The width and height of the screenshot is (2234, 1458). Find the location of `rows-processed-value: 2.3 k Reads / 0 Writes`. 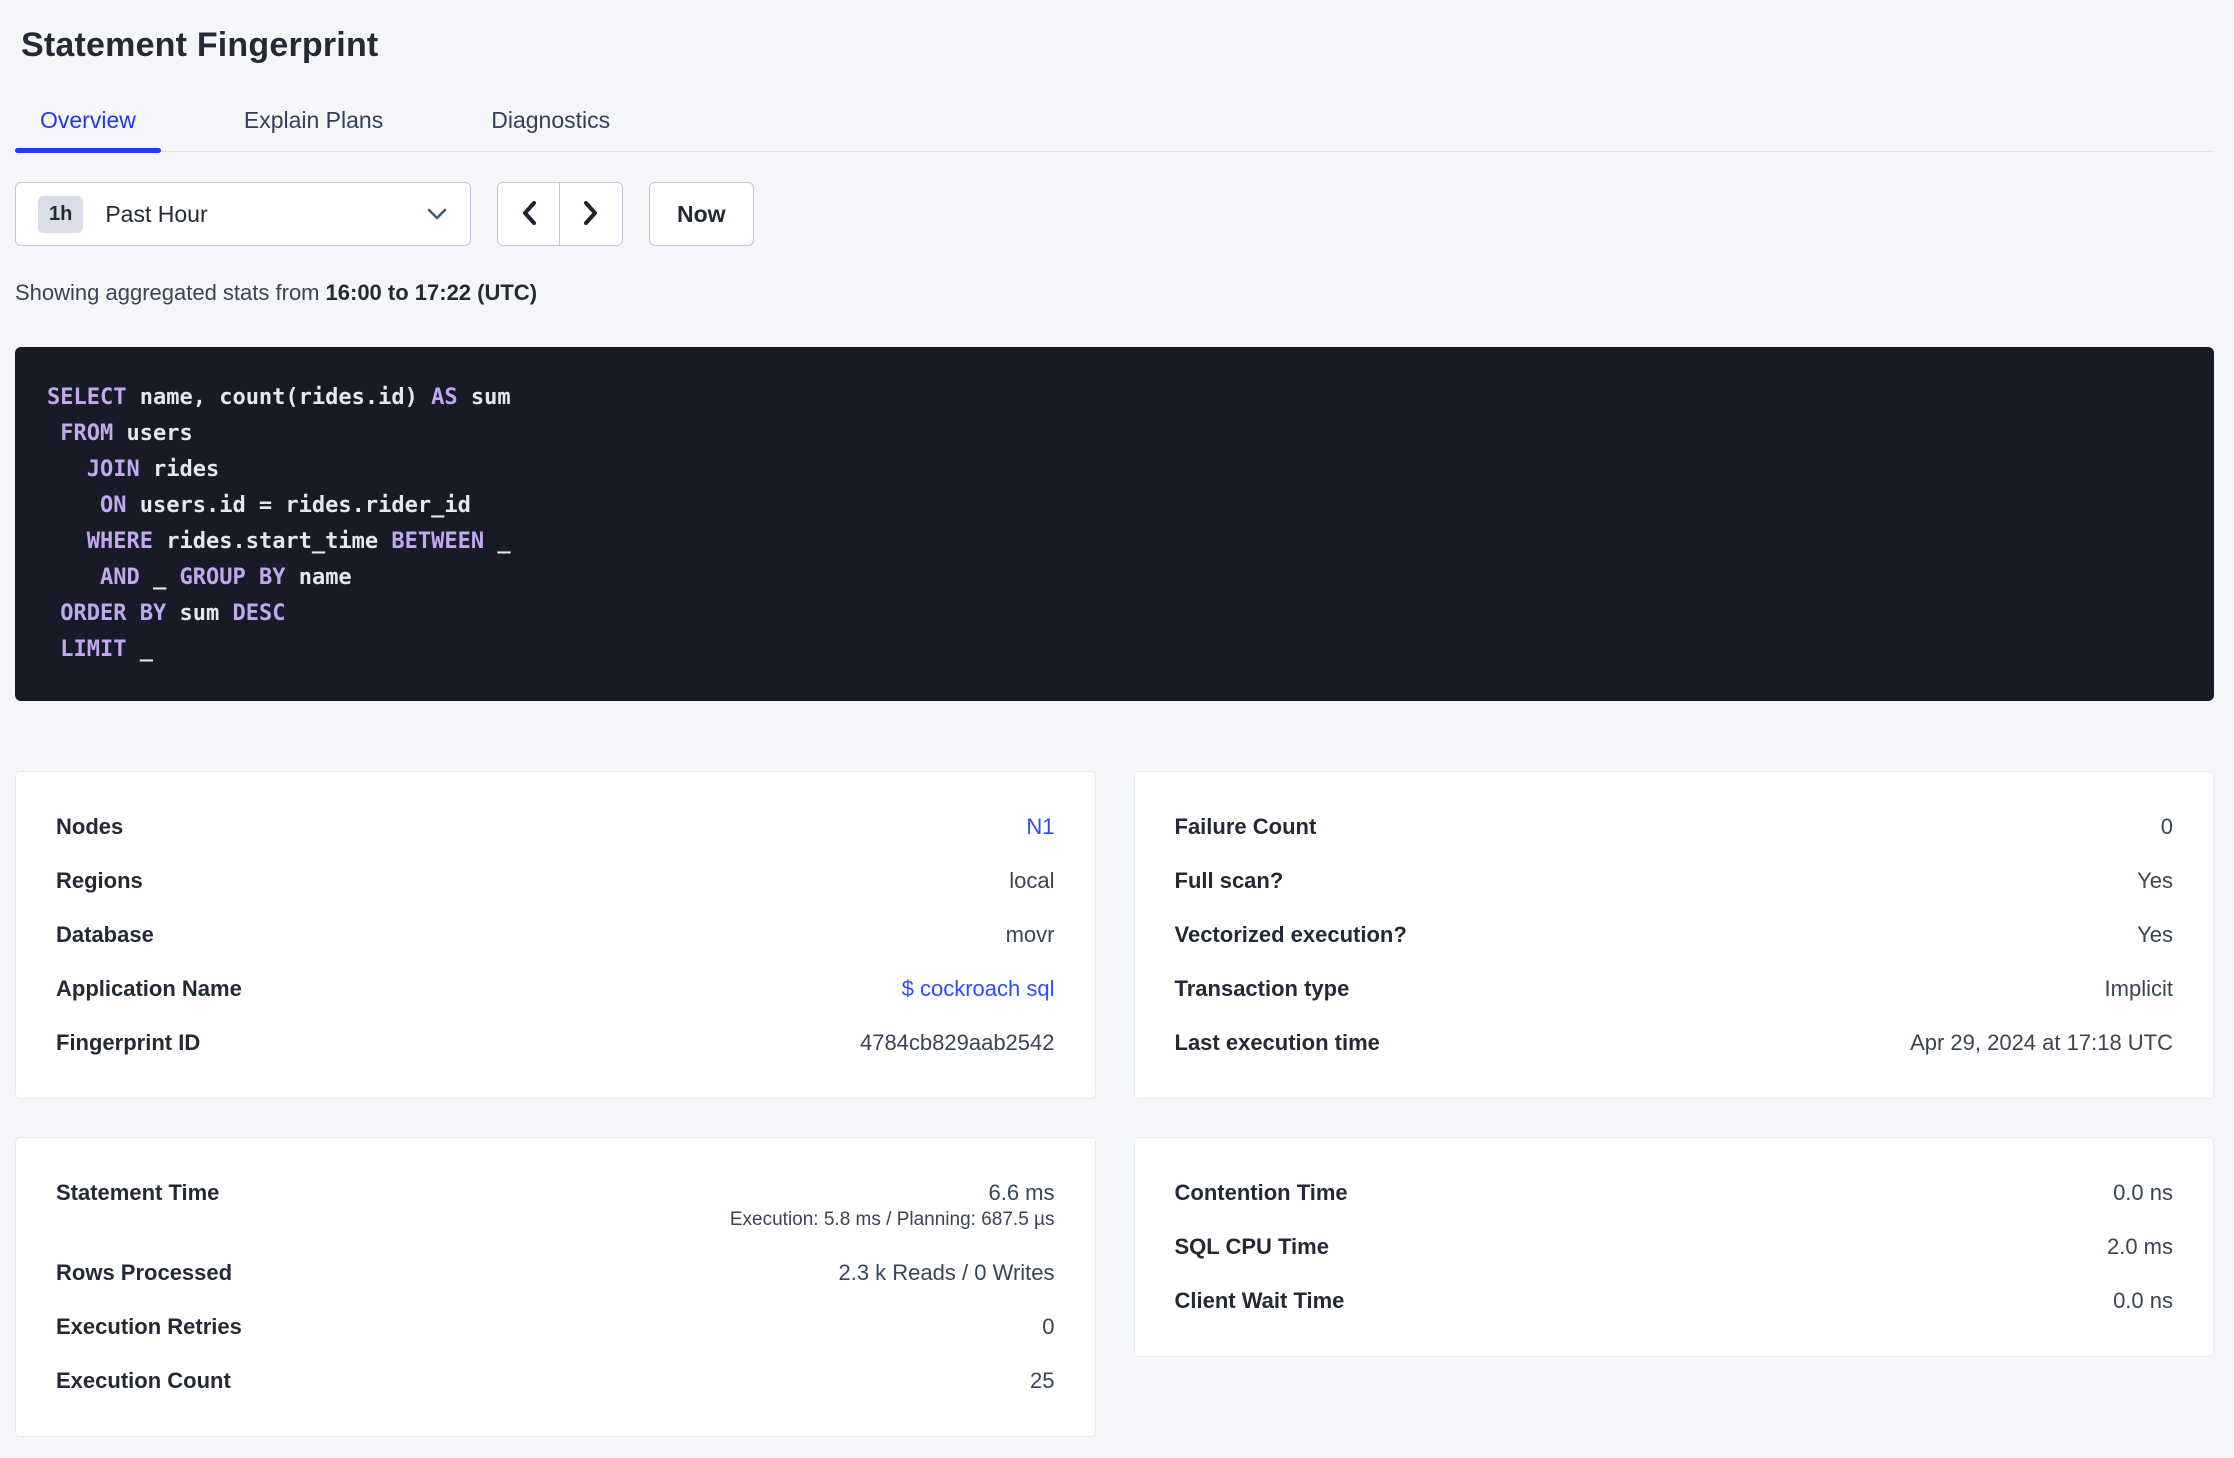

rows-processed-value: 2.3 k Reads / 0 Writes is located at coordinates (946, 1272).